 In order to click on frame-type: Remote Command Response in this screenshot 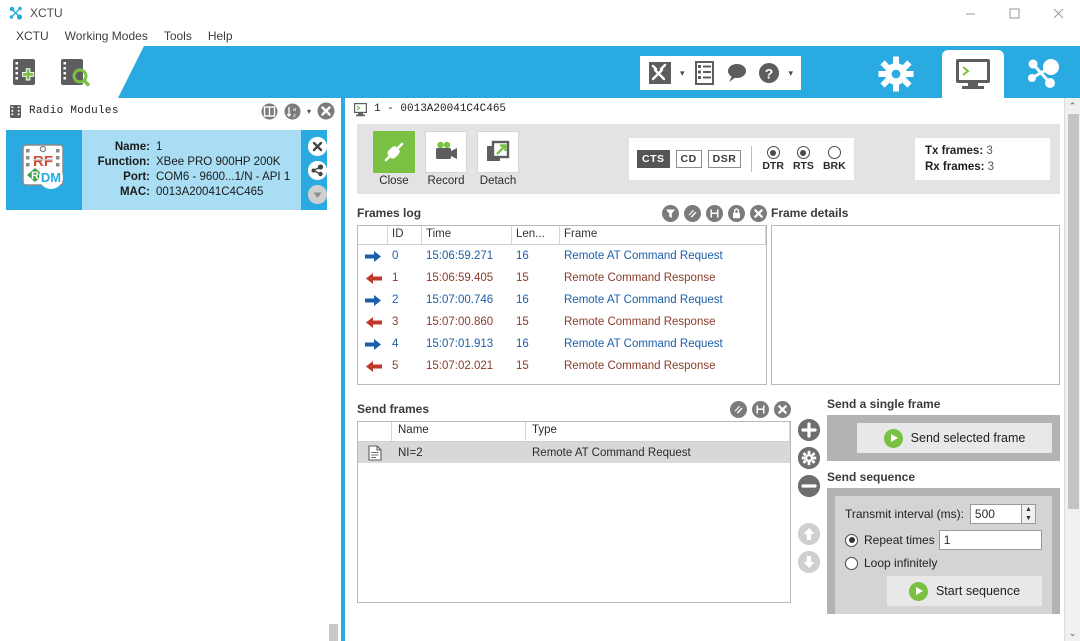, I will do `click(640, 366)`.